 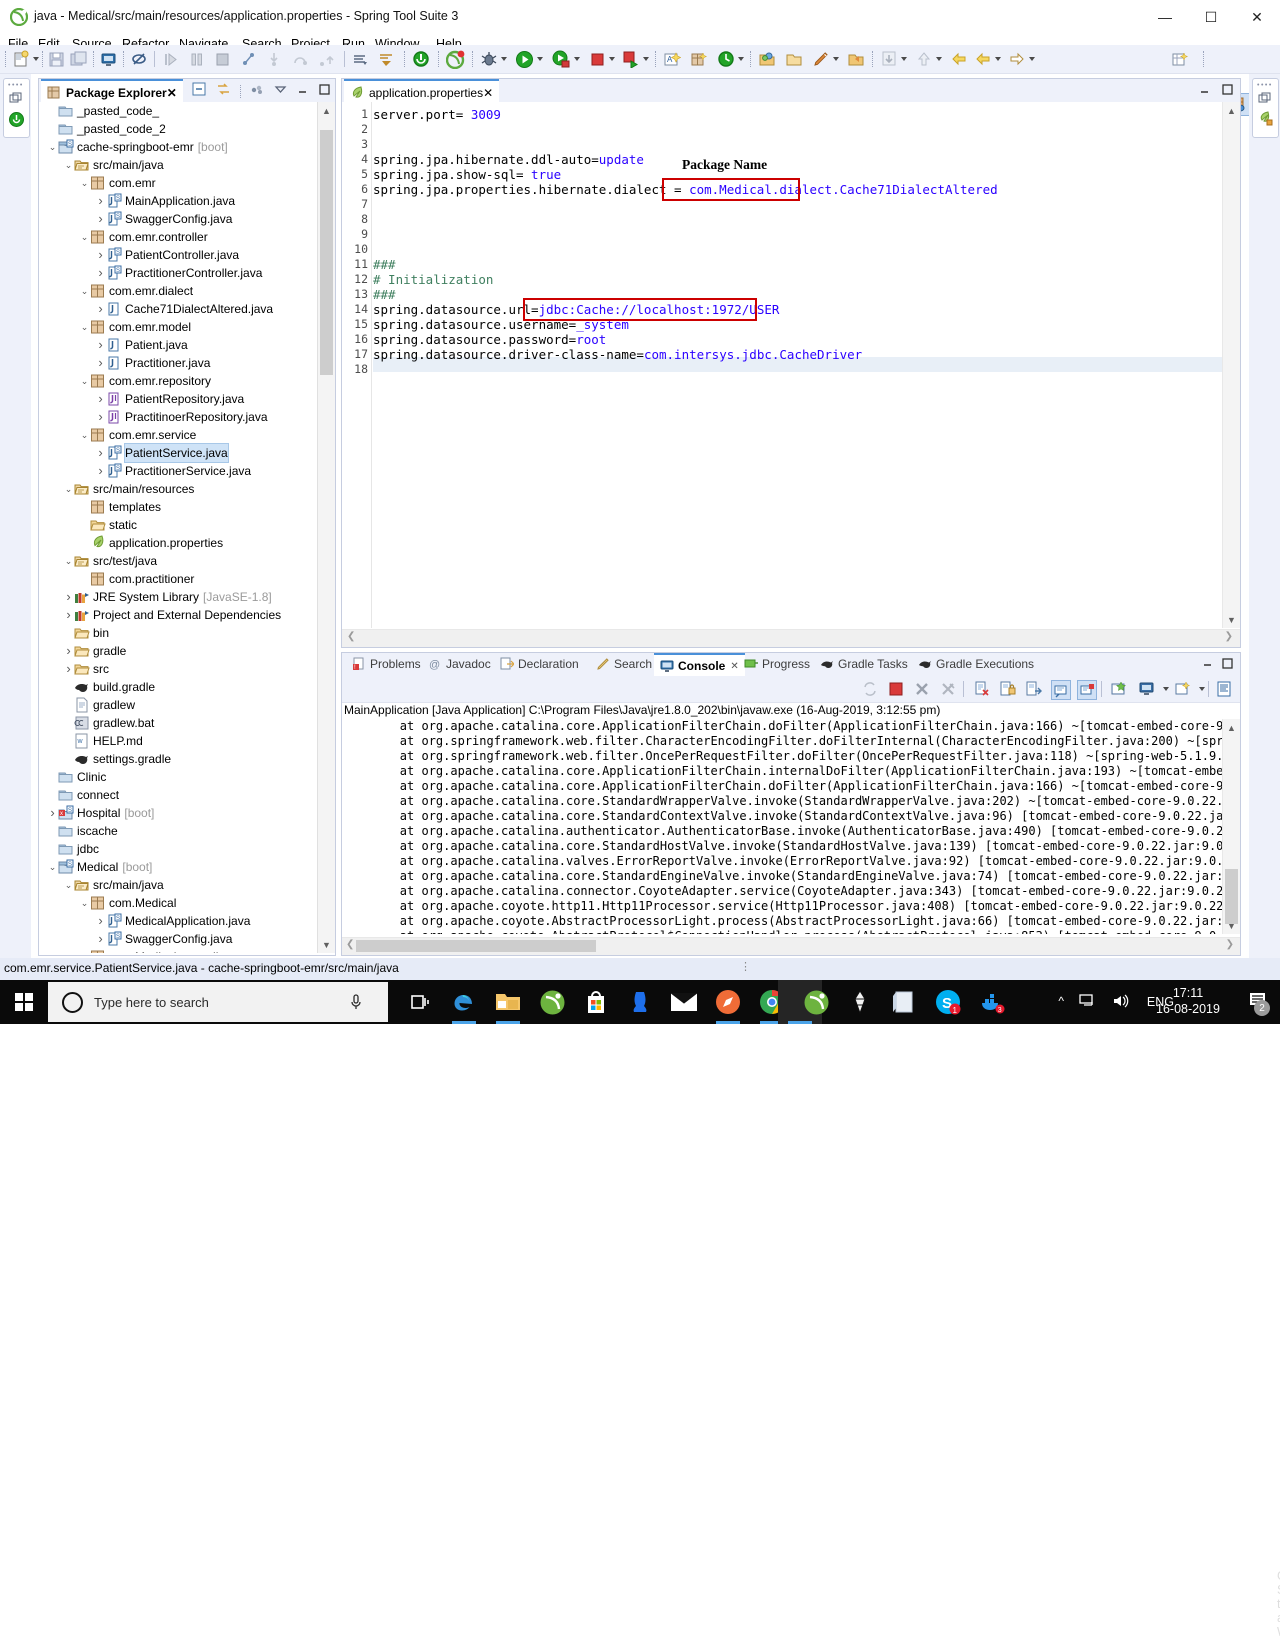 What do you see at coordinates (178, 741) in the screenshot?
I see `tree-item-help-md: w HELP.md` at bounding box center [178, 741].